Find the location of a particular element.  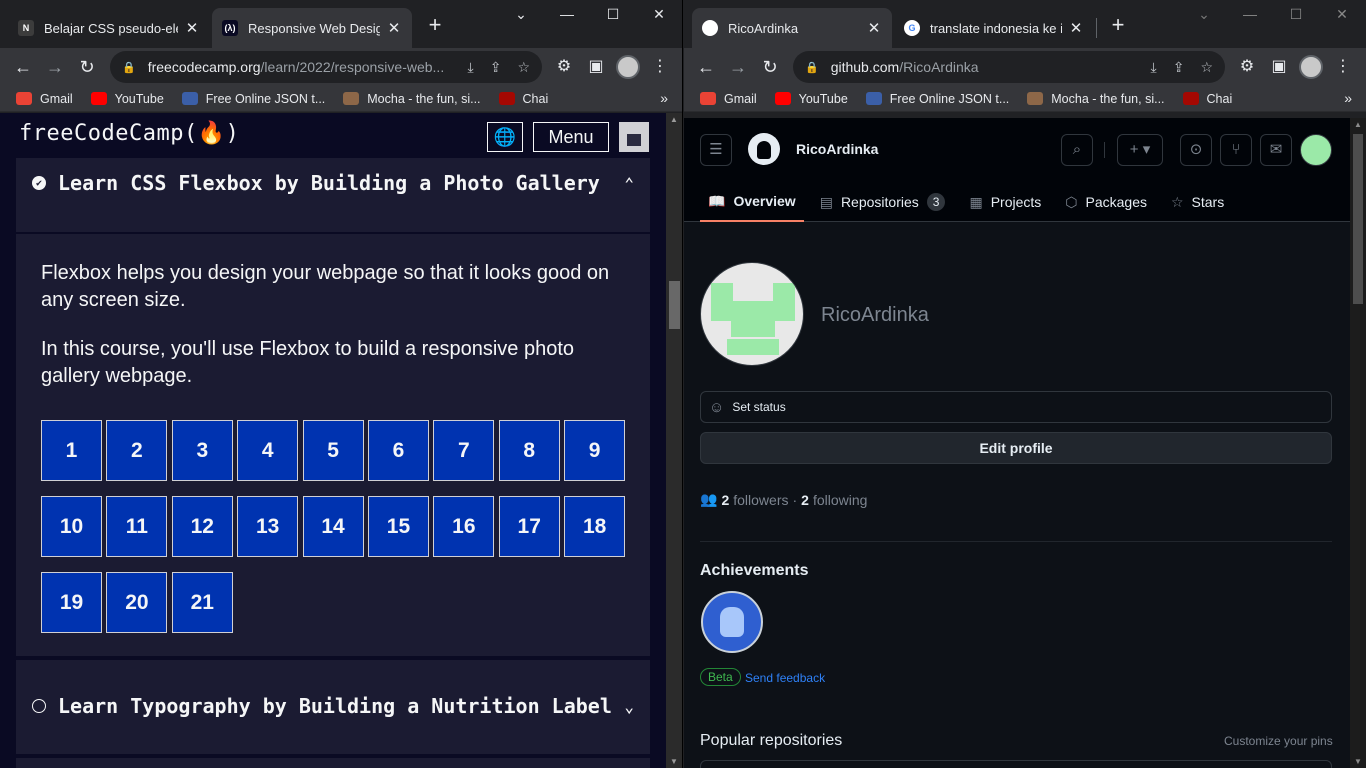

tab-responsive-web-design: (λ) Responsive Web Design C ✕ is located at coordinates (312, 28).